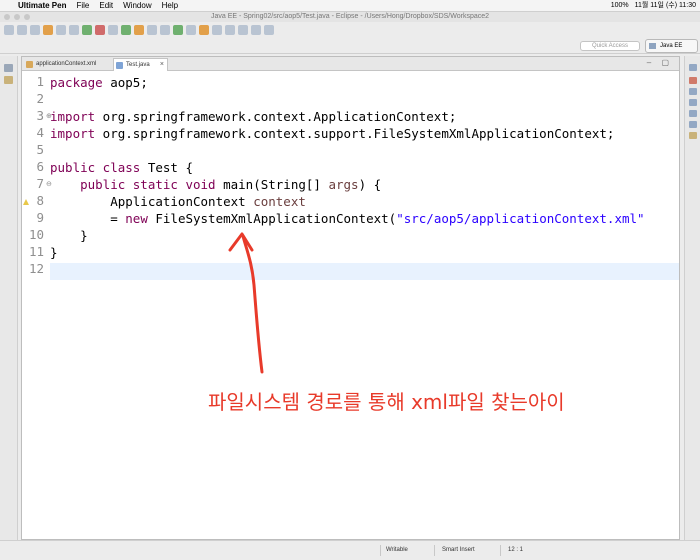 Image resolution: width=700 pixels, height=560 pixels. I want to click on toolbar-icons, so click(139, 30).